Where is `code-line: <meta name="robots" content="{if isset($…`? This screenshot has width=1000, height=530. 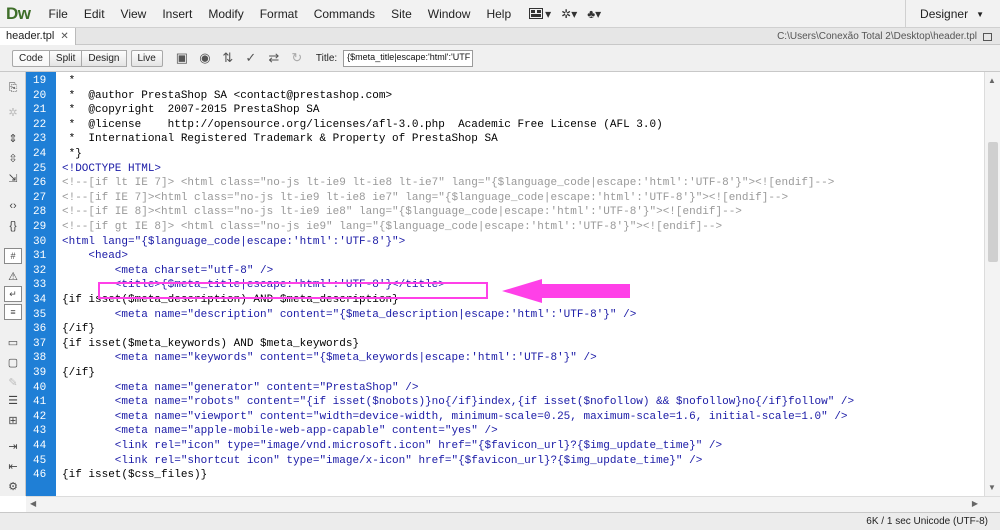
code-line: <meta name="robots" content="{if isset($… is located at coordinates (458, 402).